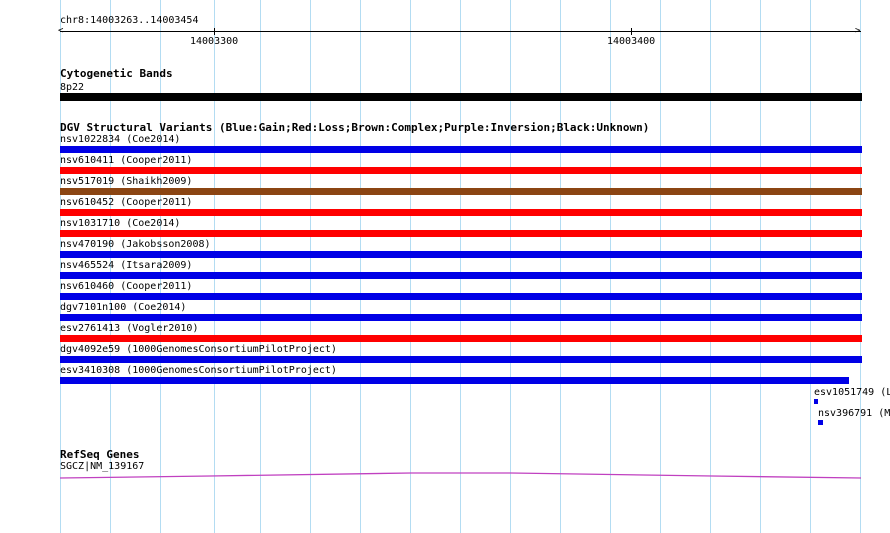 This screenshot has height=533, width=890. I want to click on gene-intron-line, so click(460, 475).